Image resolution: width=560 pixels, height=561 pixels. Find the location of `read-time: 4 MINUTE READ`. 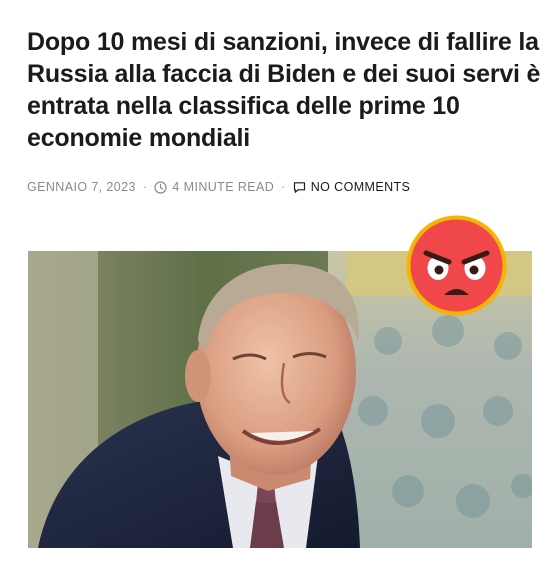

read-time: 4 MINUTE READ is located at coordinates (223, 187).